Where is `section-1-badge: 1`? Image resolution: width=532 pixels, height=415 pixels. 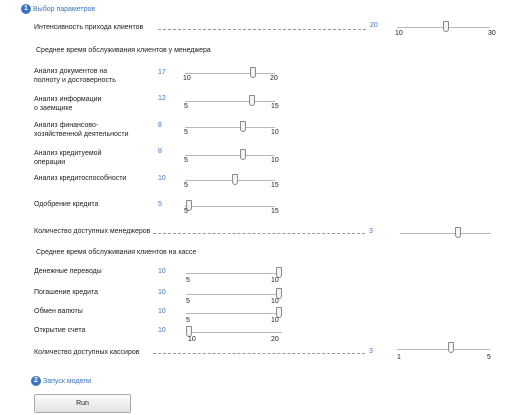
section-1-badge: 1 is located at coordinates (26, 9).